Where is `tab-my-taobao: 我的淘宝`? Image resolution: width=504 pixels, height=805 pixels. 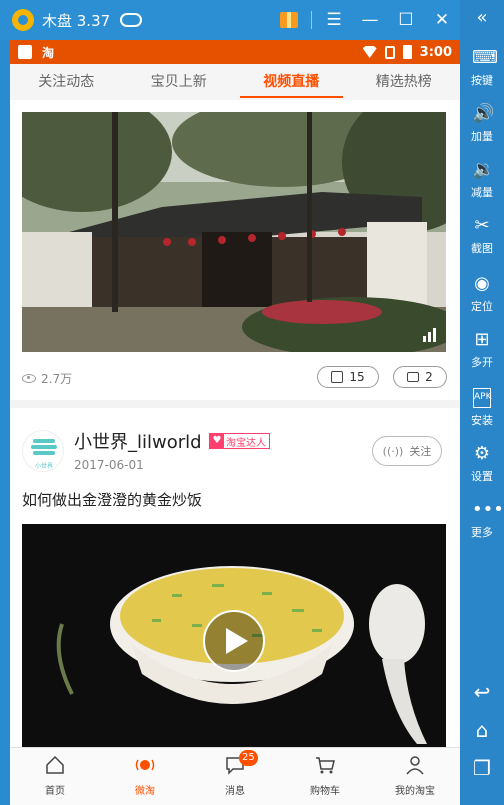 tab-my-taobao: 我的淘宝 is located at coordinates (415, 776).